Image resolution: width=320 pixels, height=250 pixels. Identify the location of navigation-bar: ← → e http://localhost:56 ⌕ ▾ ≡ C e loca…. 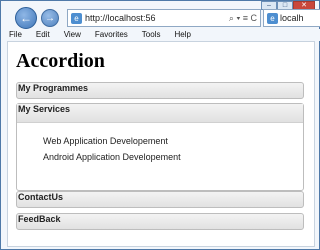
(160, 18).